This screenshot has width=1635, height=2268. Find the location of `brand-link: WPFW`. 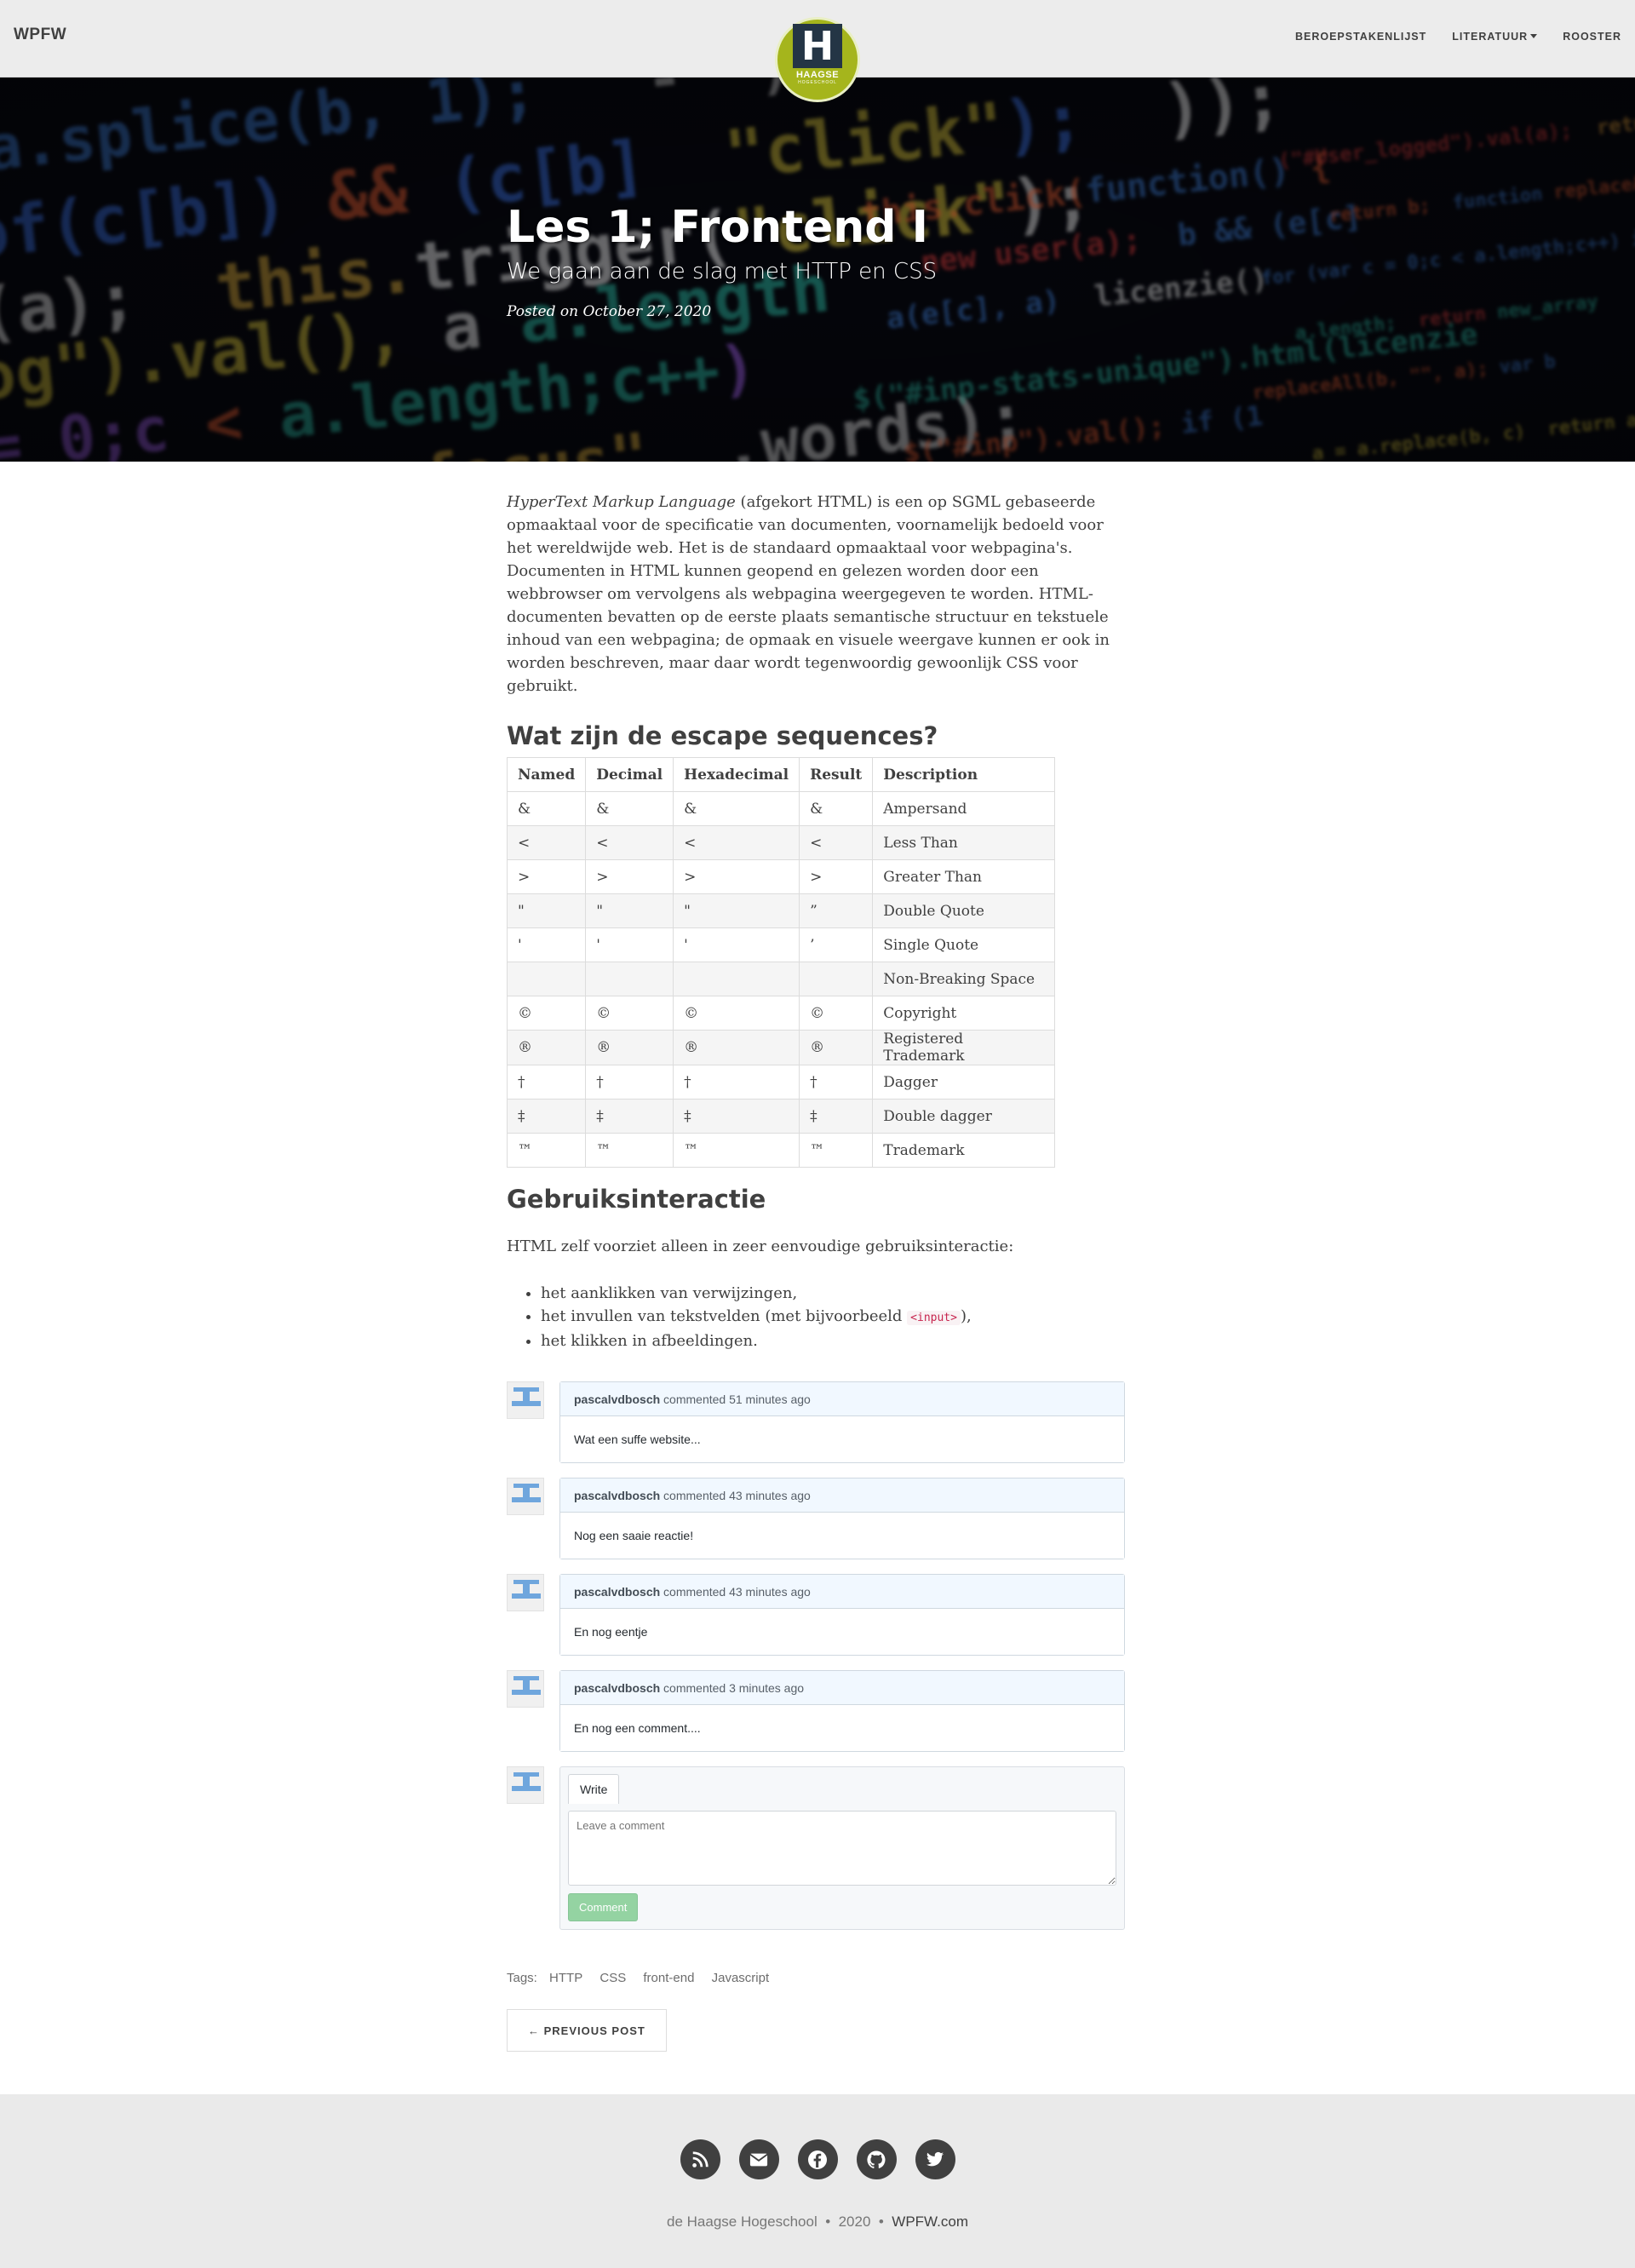

brand-link: WPFW is located at coordinates (40, 35).